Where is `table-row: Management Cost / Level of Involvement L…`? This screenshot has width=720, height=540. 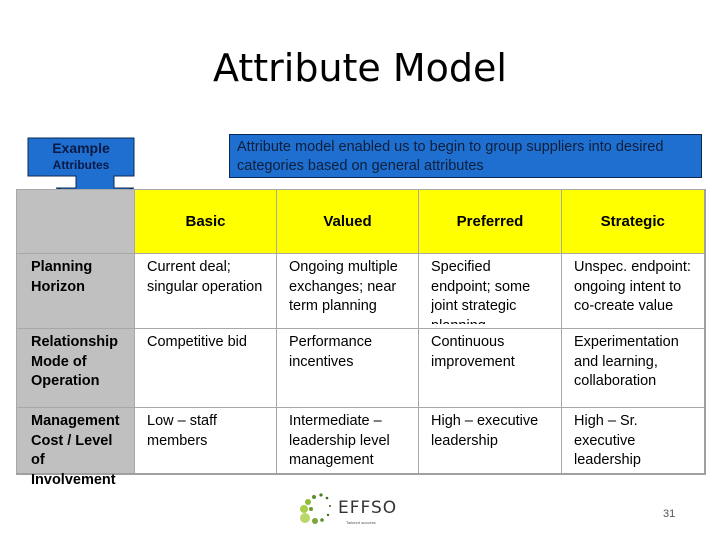
table-row: Management Cost / Level of Involvement L… is located at coordinates (360, 447).